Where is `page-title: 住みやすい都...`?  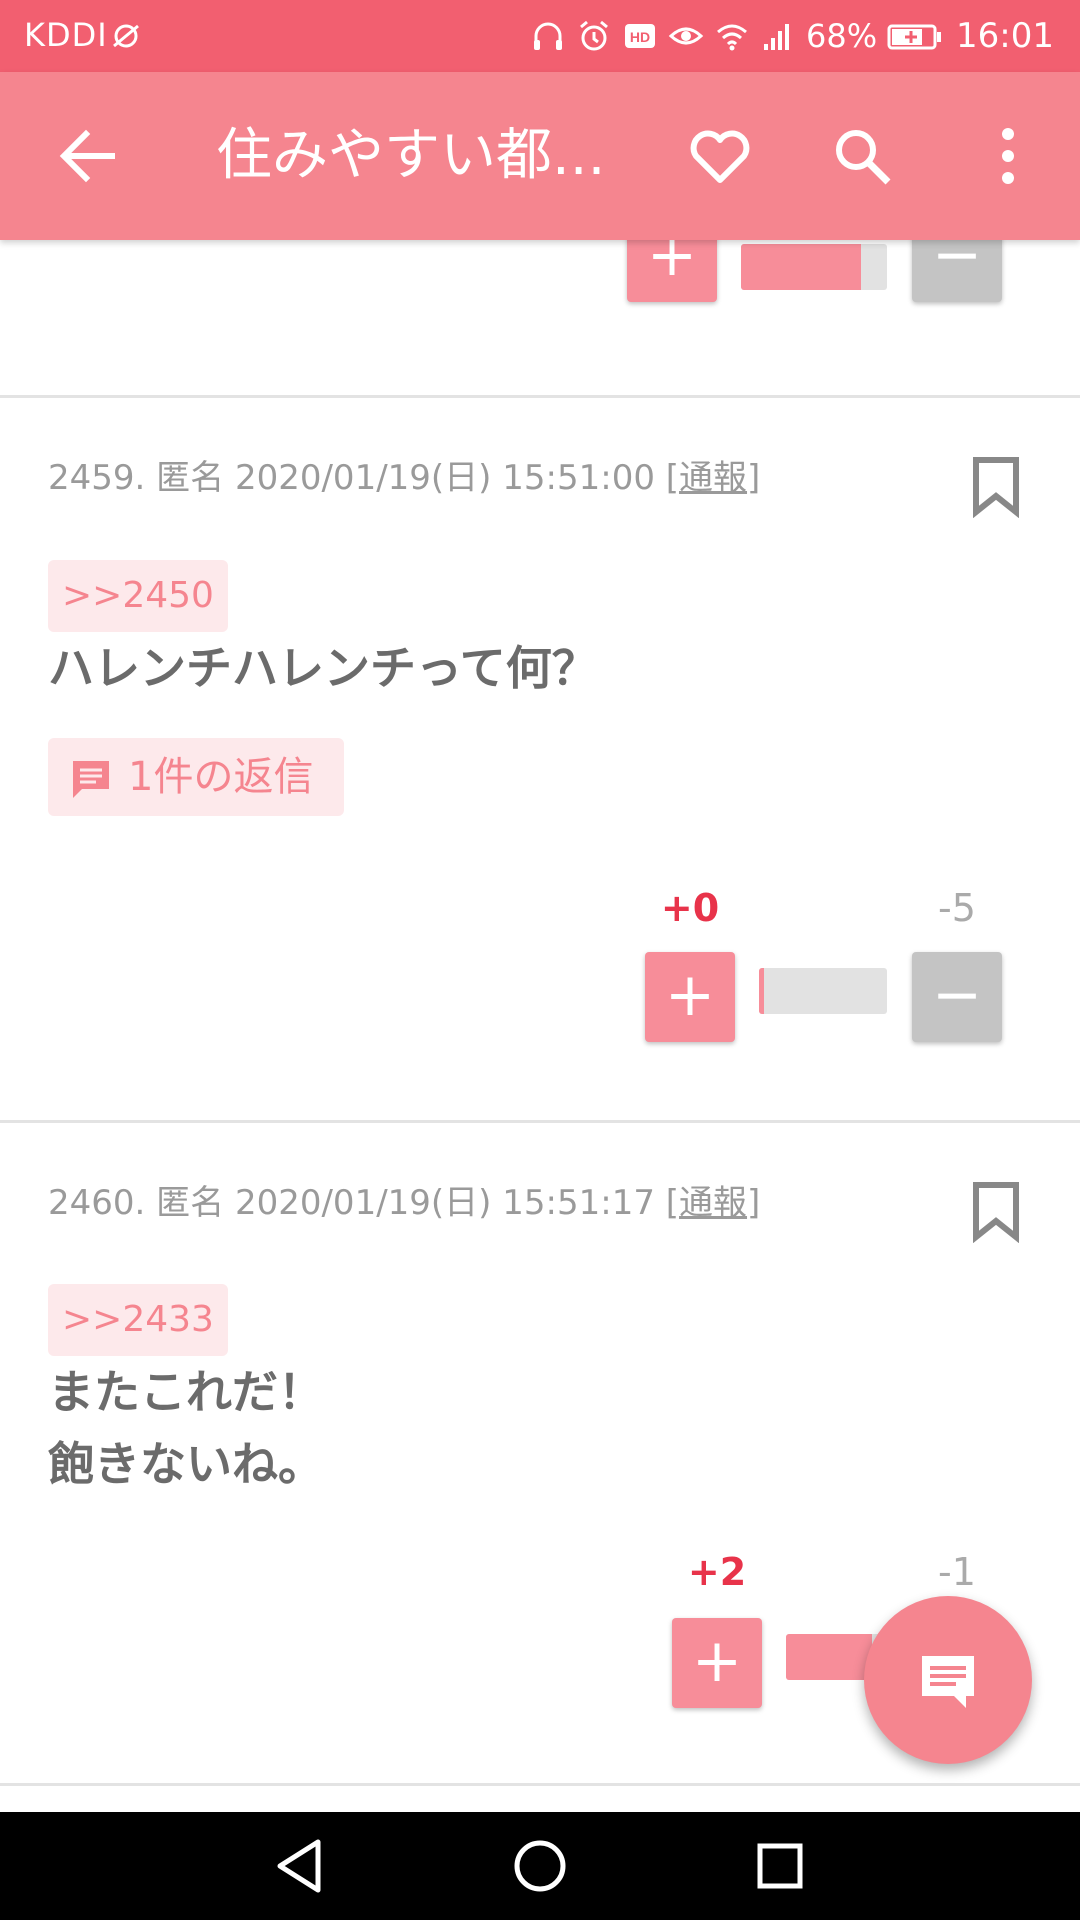
page-title: 住みやすい都... is located at coordinates (411, 155).